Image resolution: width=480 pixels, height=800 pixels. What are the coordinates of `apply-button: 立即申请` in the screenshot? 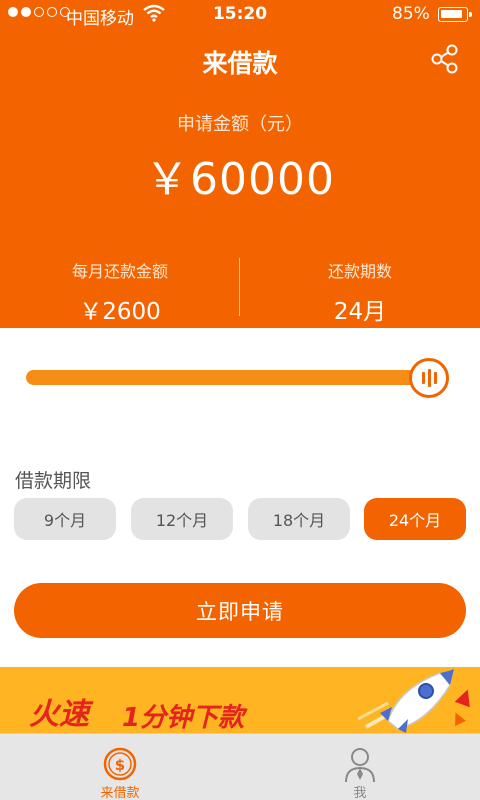 It's located at (240, 610).